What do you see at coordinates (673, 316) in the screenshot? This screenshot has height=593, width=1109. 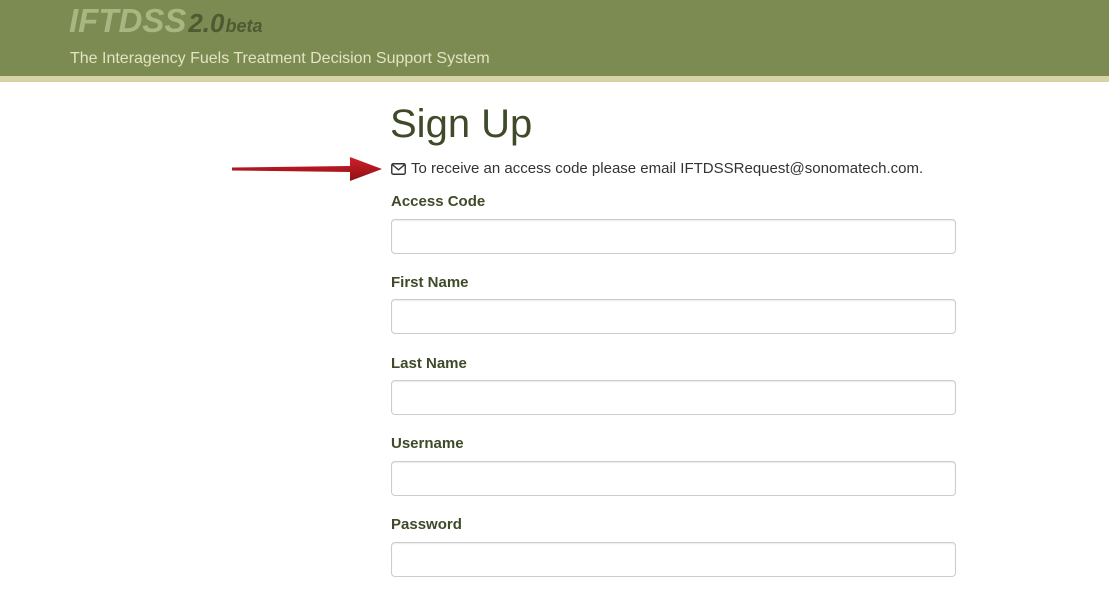 I see `first-name-input` at bounding box center [673, 316].